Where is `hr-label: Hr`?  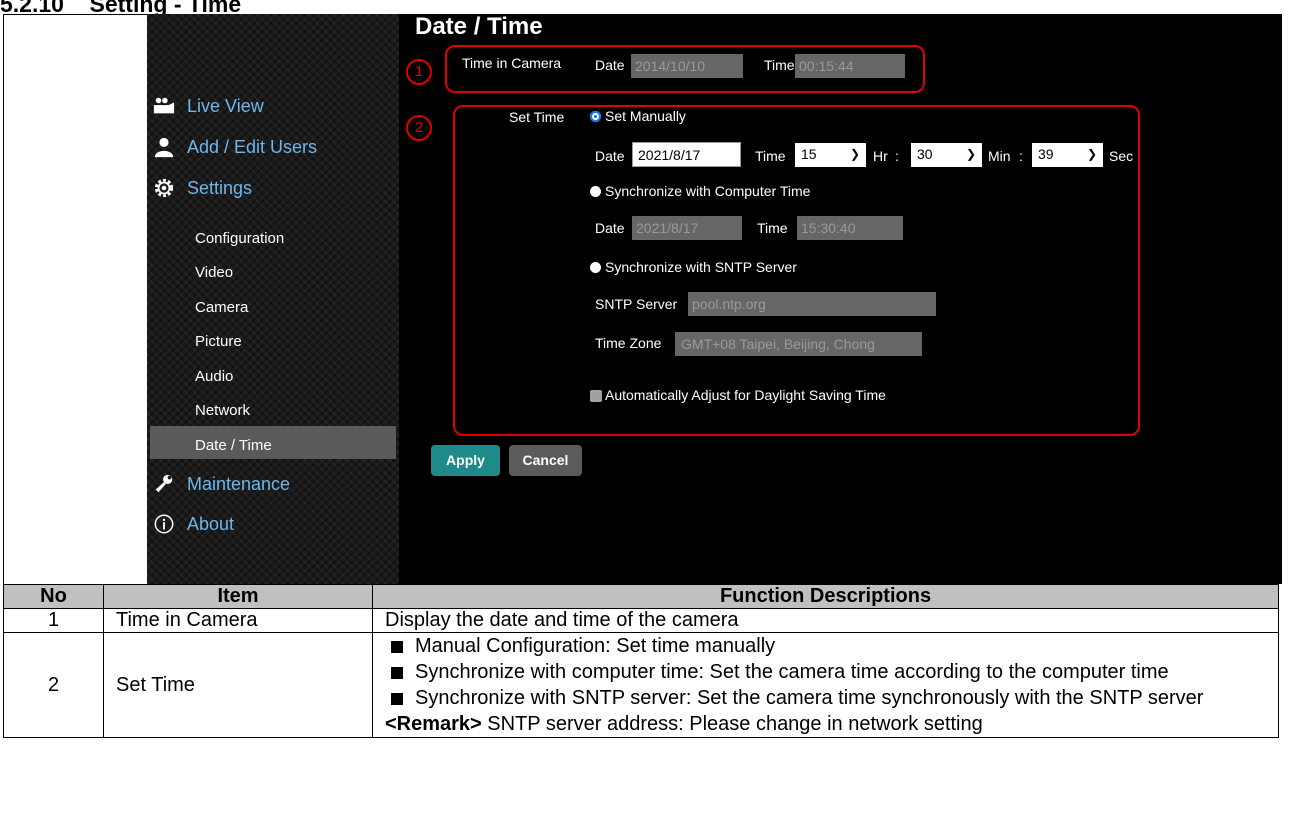
hr-label: Hr is located at coordinates (880, 156).